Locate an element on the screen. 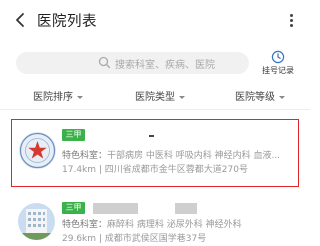 This screenshot has height=246, width=320. specialties-value: 麻醉科 病理科 泌尿外科 神经外科 is located at coordinates (174, 225).